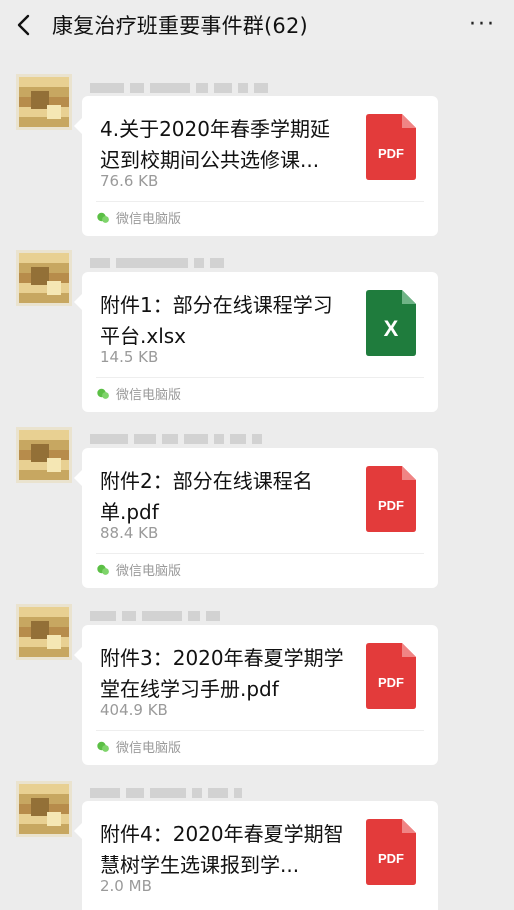  I want to click on file-name: 附件3：2020年春夏学期学堂在线学习手册.pdf, so click(222, 673).